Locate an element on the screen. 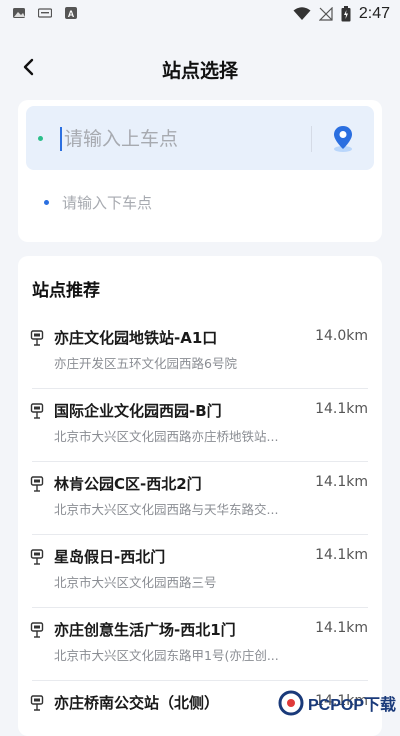 Image resolution: width=400 pixels, height=736 pixels. dropoff-row is located at coordinates (200, 201).